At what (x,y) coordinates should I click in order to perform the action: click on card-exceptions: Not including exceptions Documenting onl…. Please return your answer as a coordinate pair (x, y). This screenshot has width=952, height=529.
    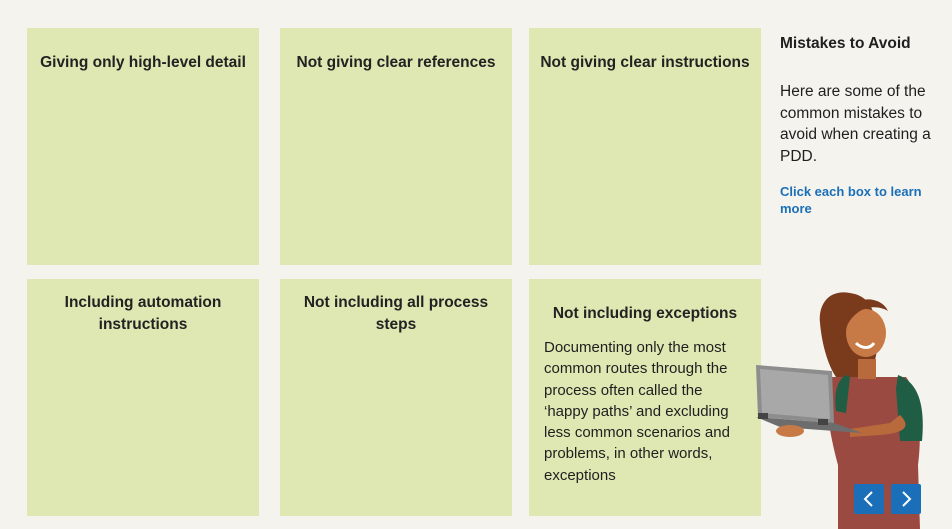
    Looking at the image, I should click on (645, 397).